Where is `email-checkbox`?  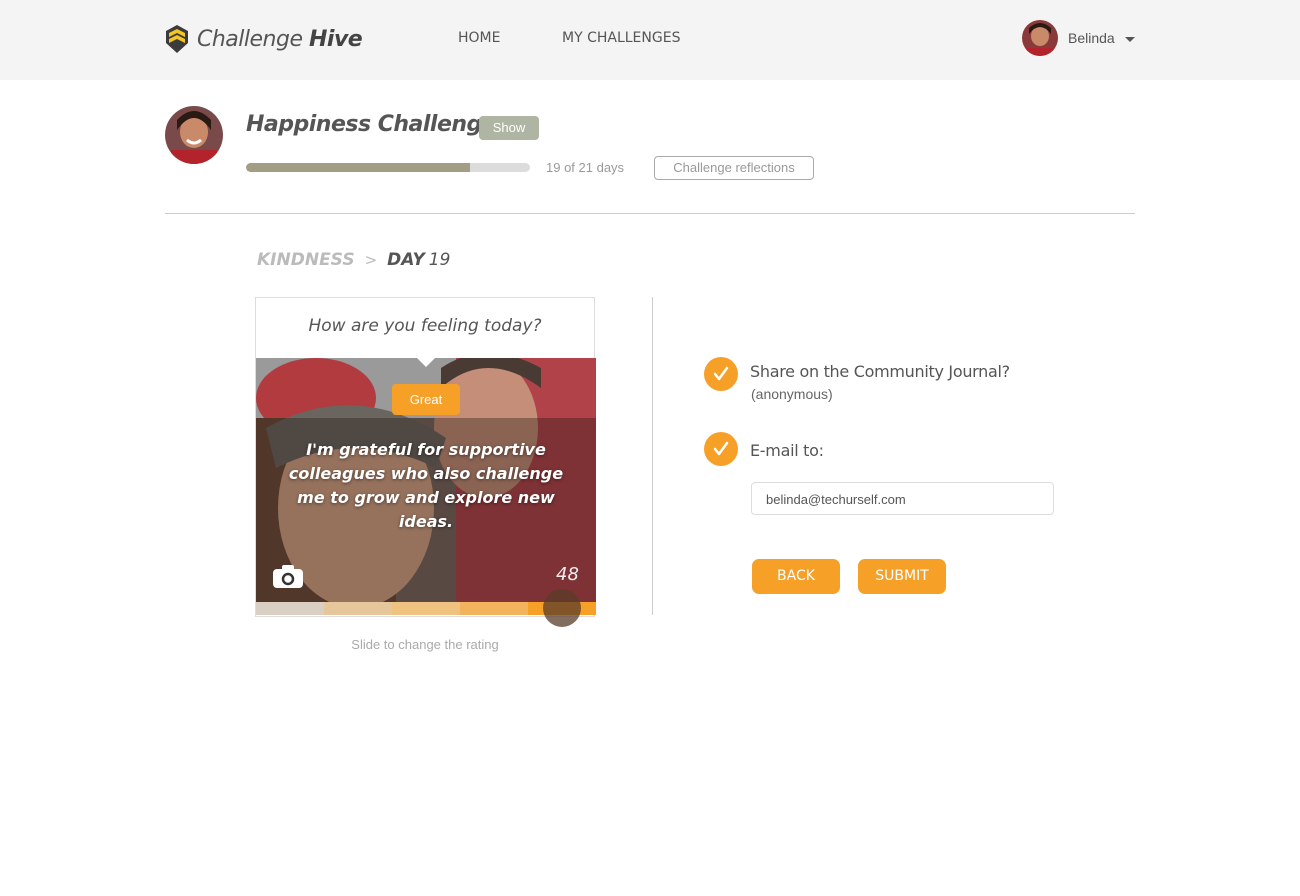
email-checkbox is located at coordinates (721, 449).